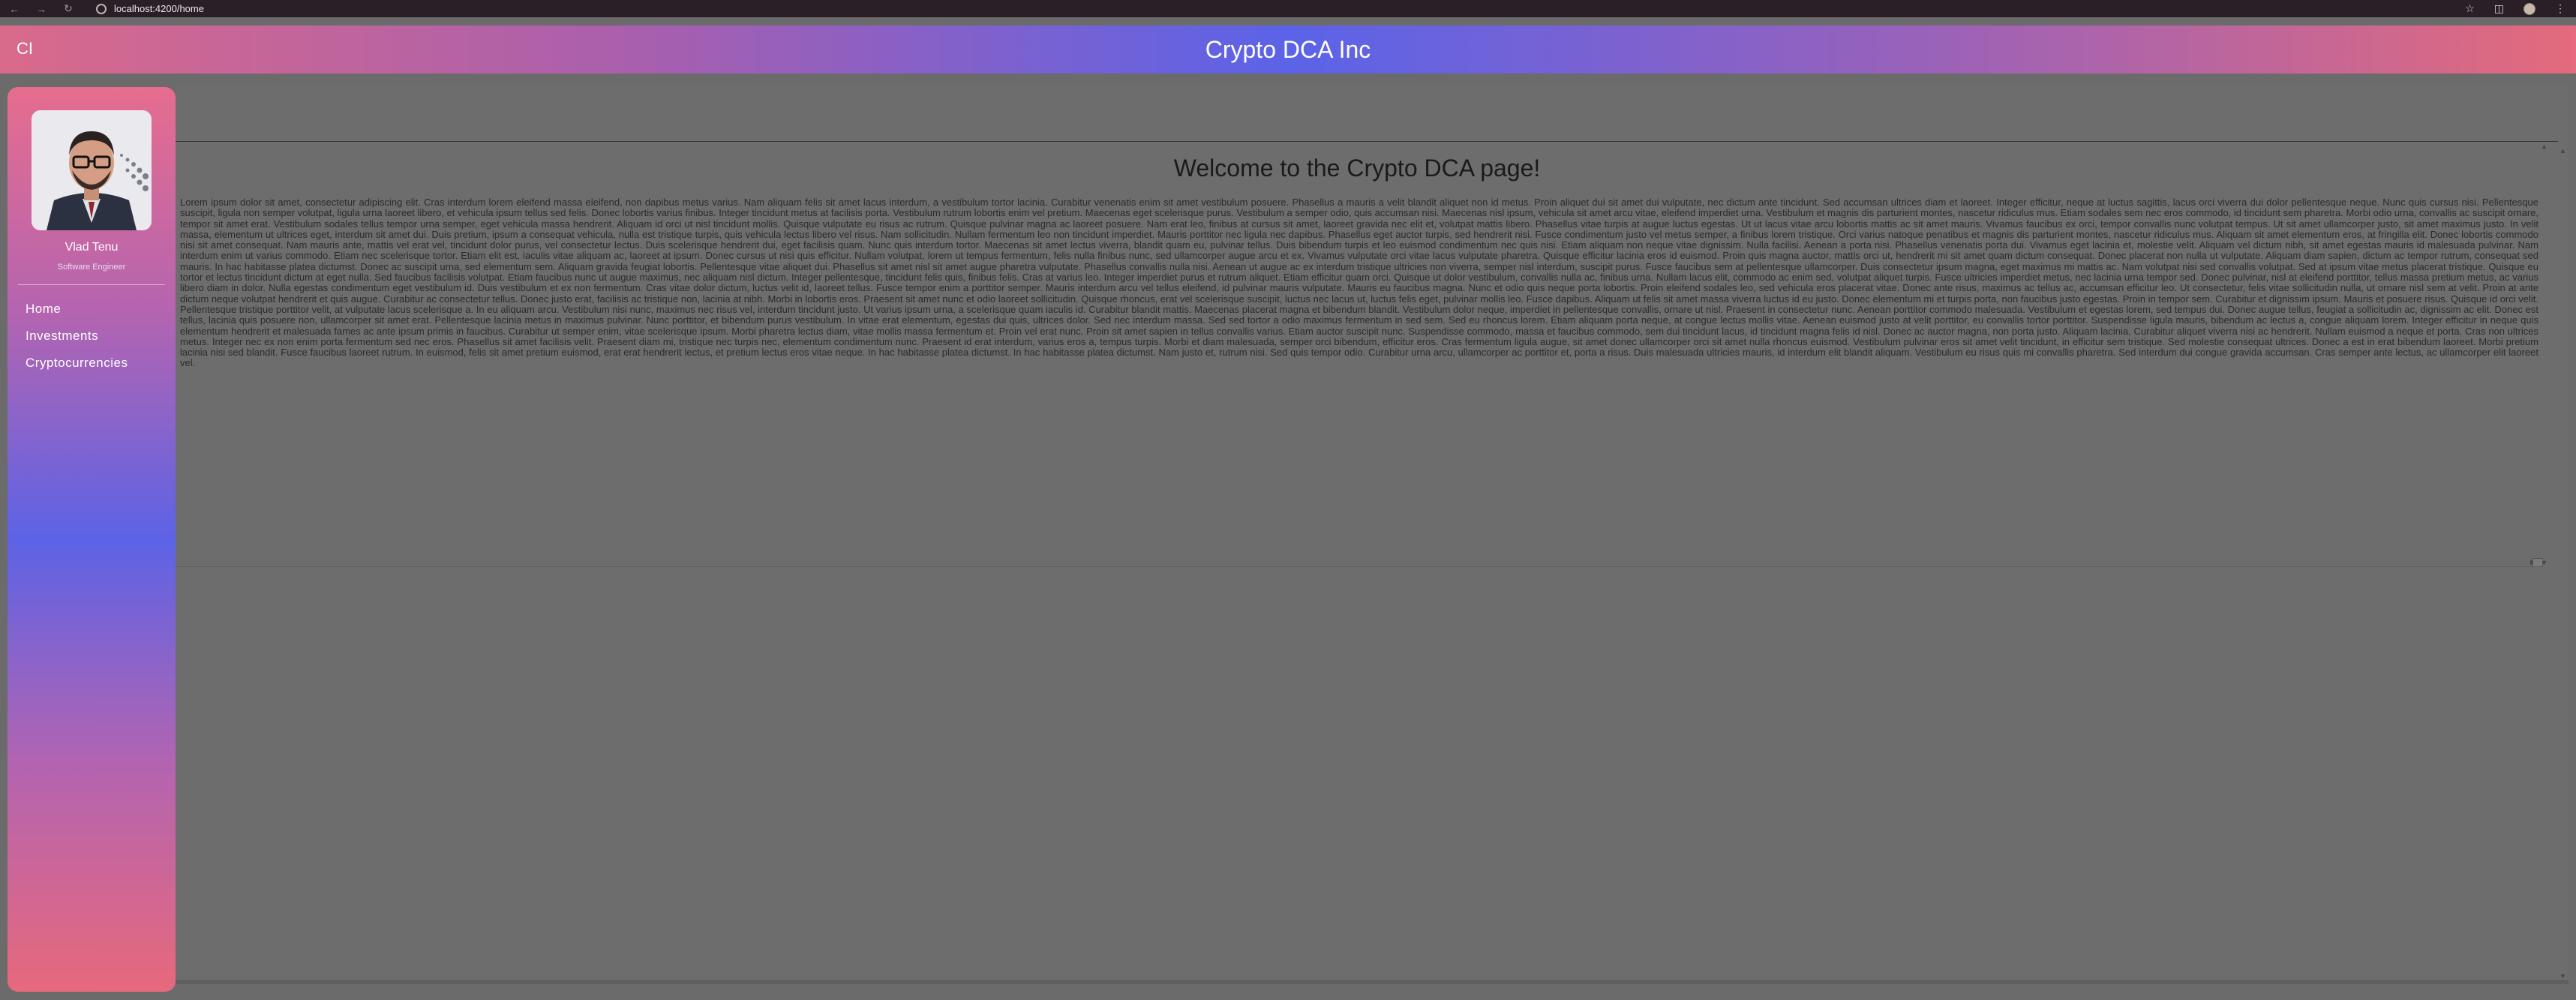 This screenshot has height=1000, width=2576. What do you see at coordinates (41, 9) in the screenshot?
I see `forward-icon: →` at bounding box center [41, 9].